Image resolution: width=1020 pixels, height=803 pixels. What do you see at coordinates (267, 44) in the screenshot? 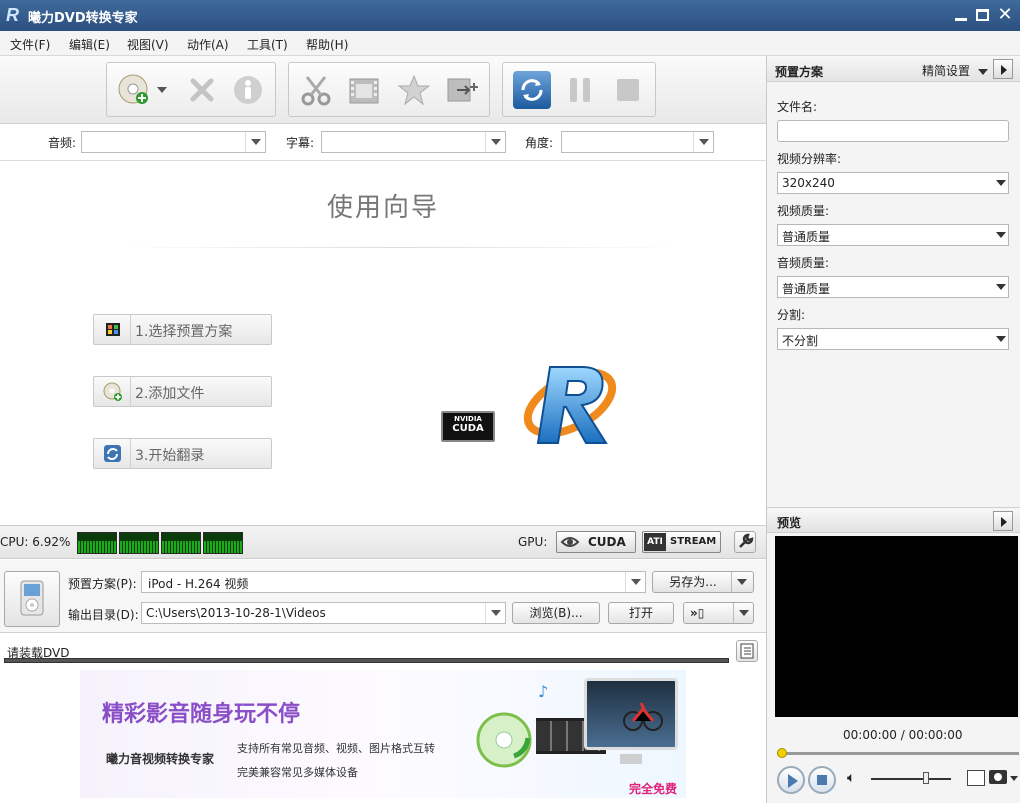
I see `menu-tools: 工具(T)` at bounding box center [267, 44].